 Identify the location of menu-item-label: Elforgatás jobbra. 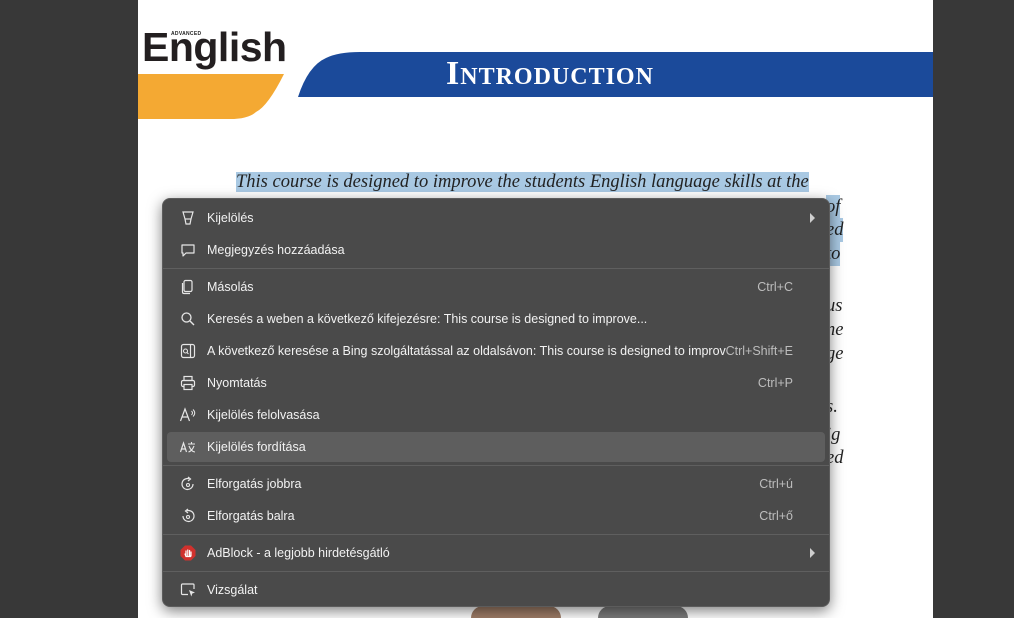
(254, 484).